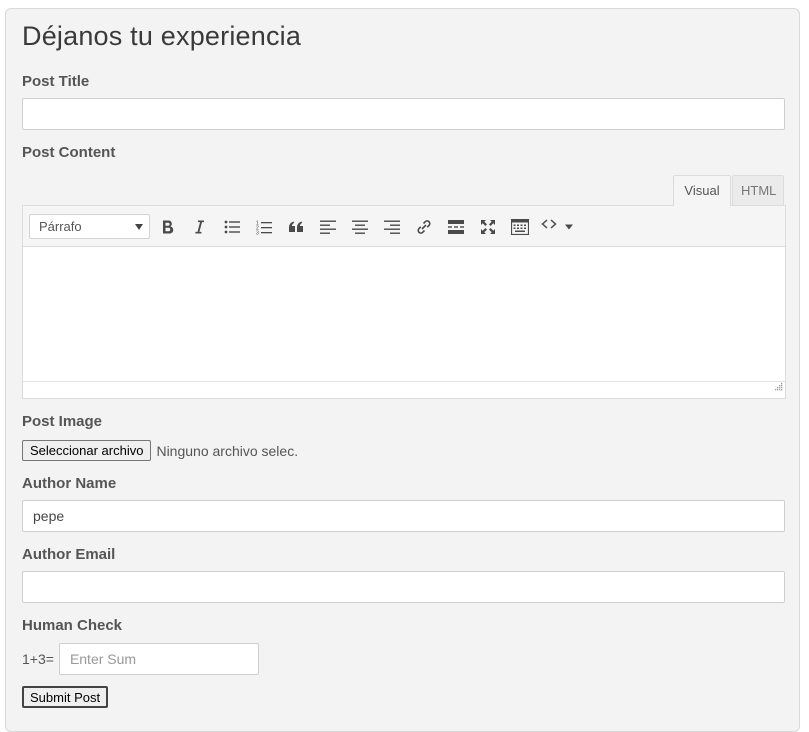 The width and height of the screenshot is (809, 732). What do you see at coordinates (232, 227) in the screenshot?
I see `bullet-list-icon` at bounding box center [232, 227].